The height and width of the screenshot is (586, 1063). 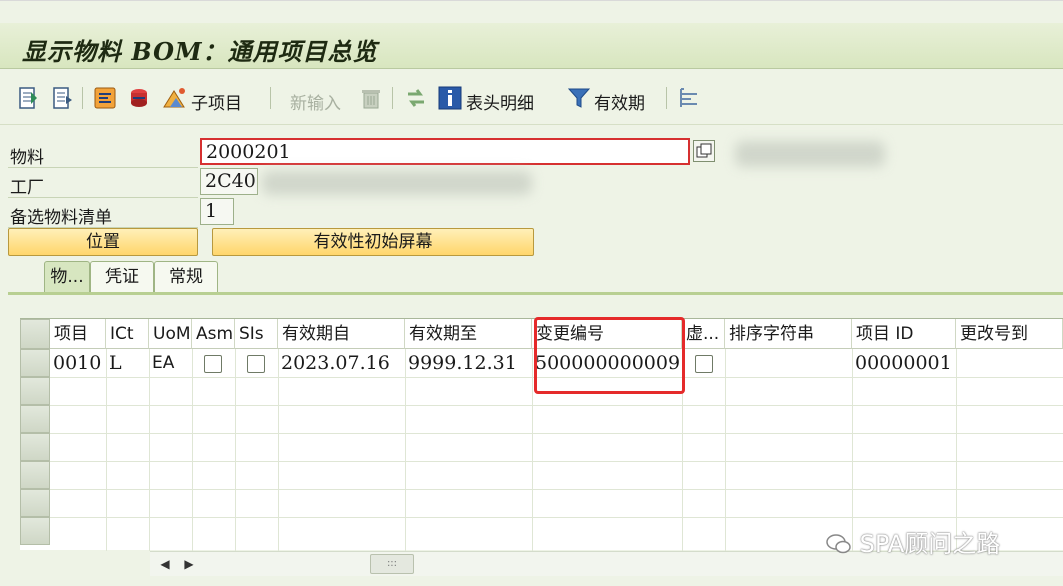 What do you see at coordinates (27, 188) in the screenshot?
I see `plant-label: 工厂` at bounding box center [27, 188].